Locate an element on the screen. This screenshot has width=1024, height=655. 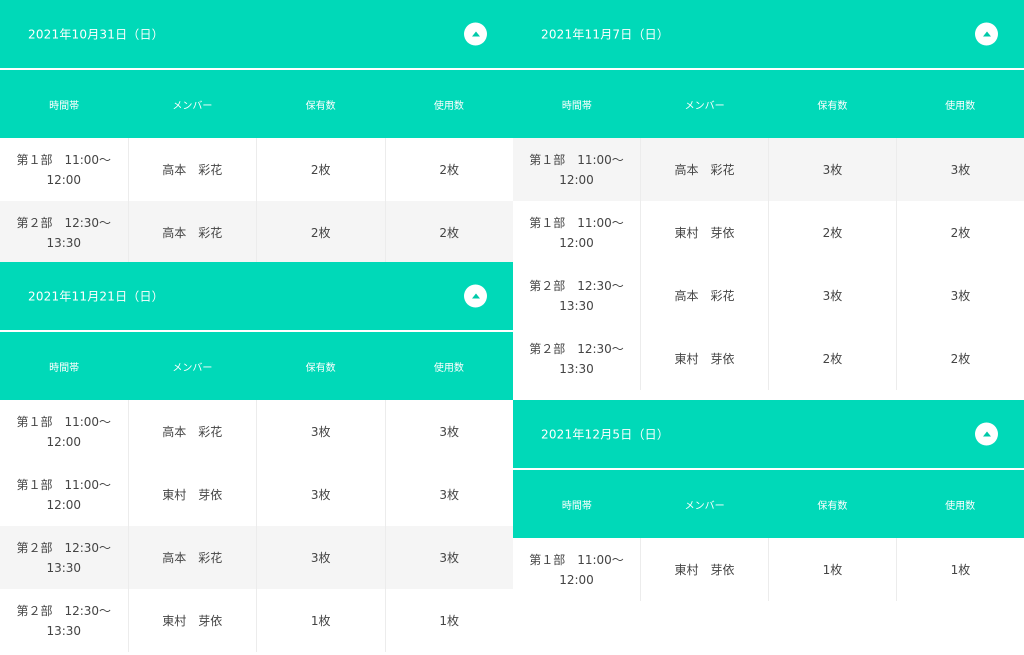
event-date-header: 2021年10月31日（日） is located at coordinates (256, 35).